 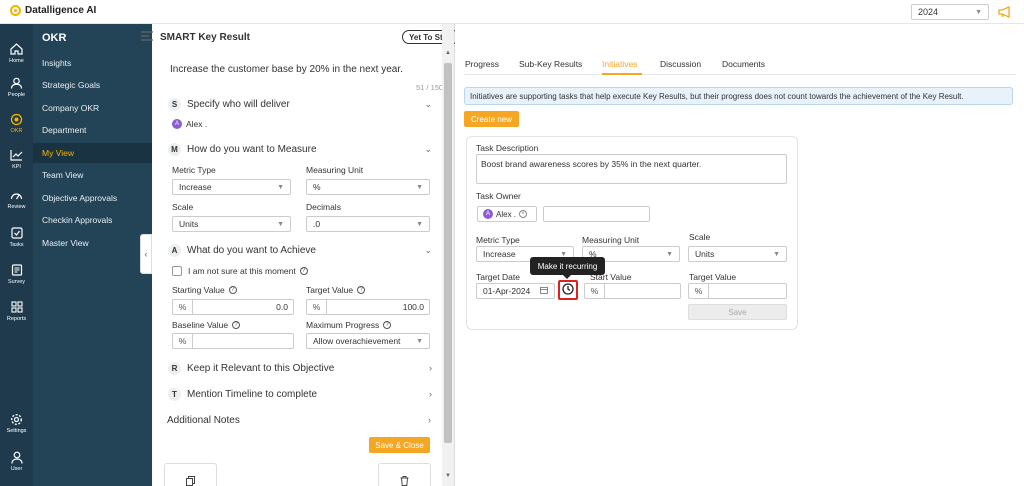 I want to click on decimals-select: .0 ▼, so click(x=368, y=224).